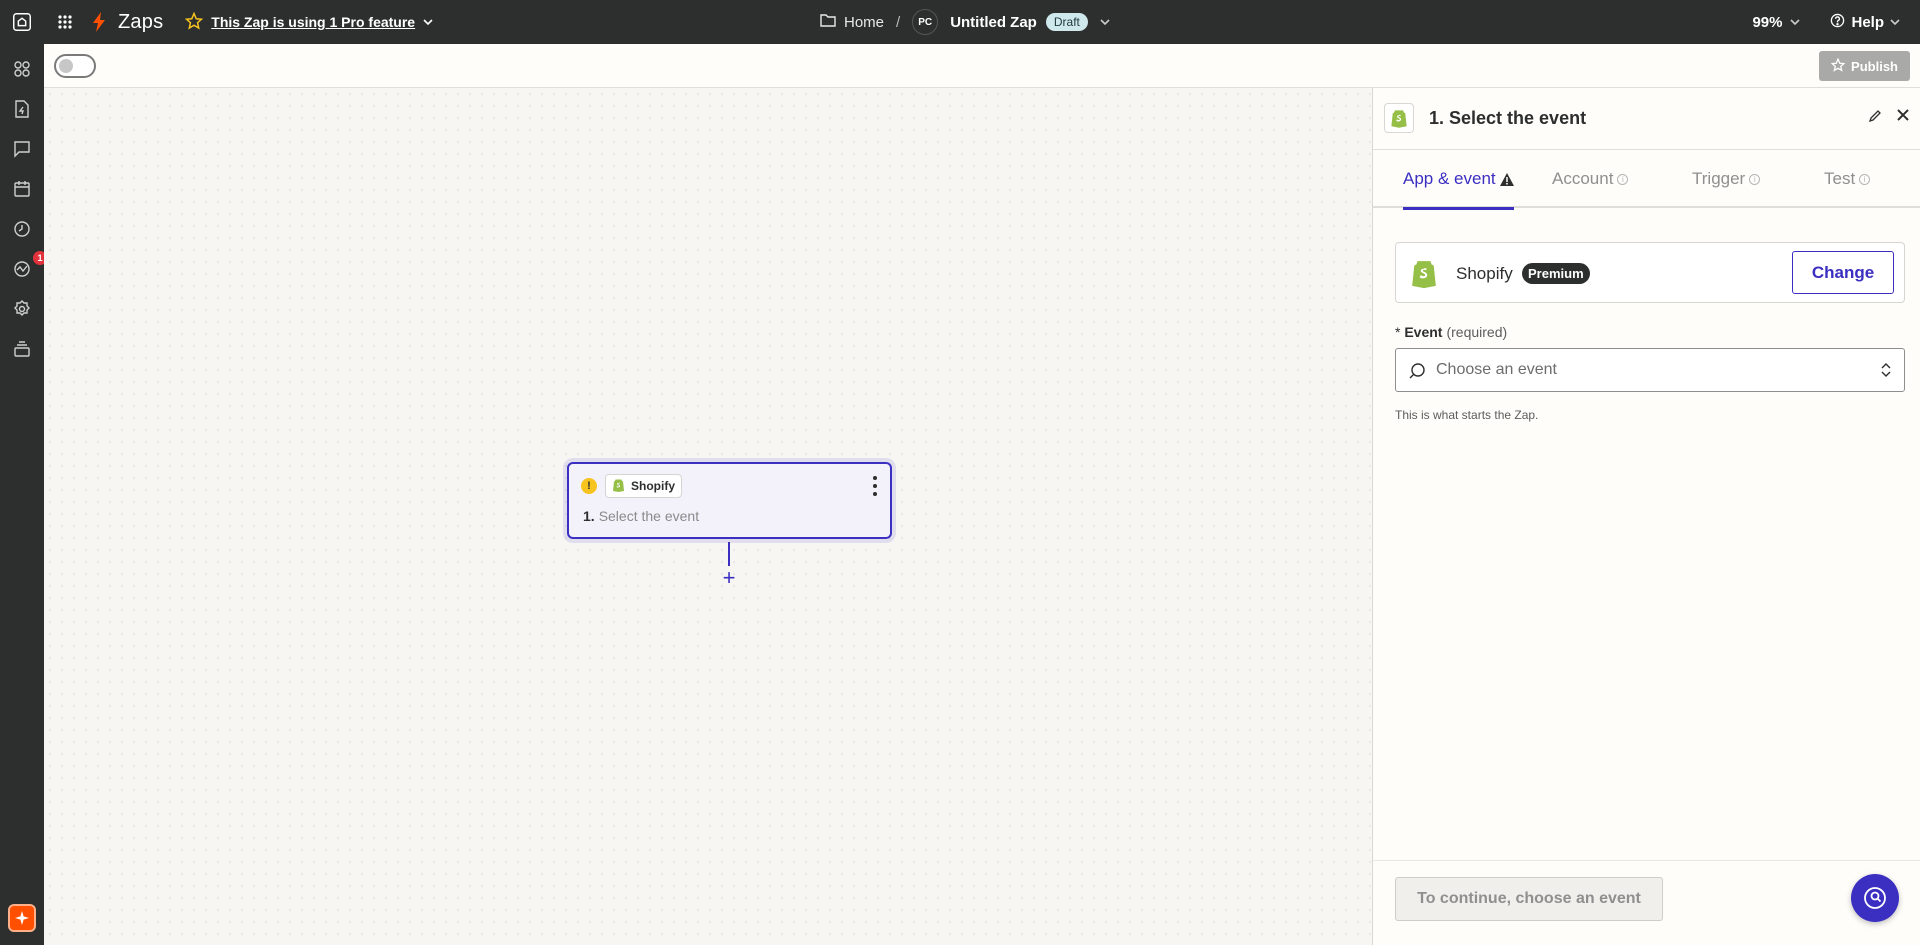 The width and height of the screenshot is (1920, 945). What do you see at coordinates (1458, 180) in the screenshot?
I see `tab-app-event: App & event` at bounding box center [1458, 180].